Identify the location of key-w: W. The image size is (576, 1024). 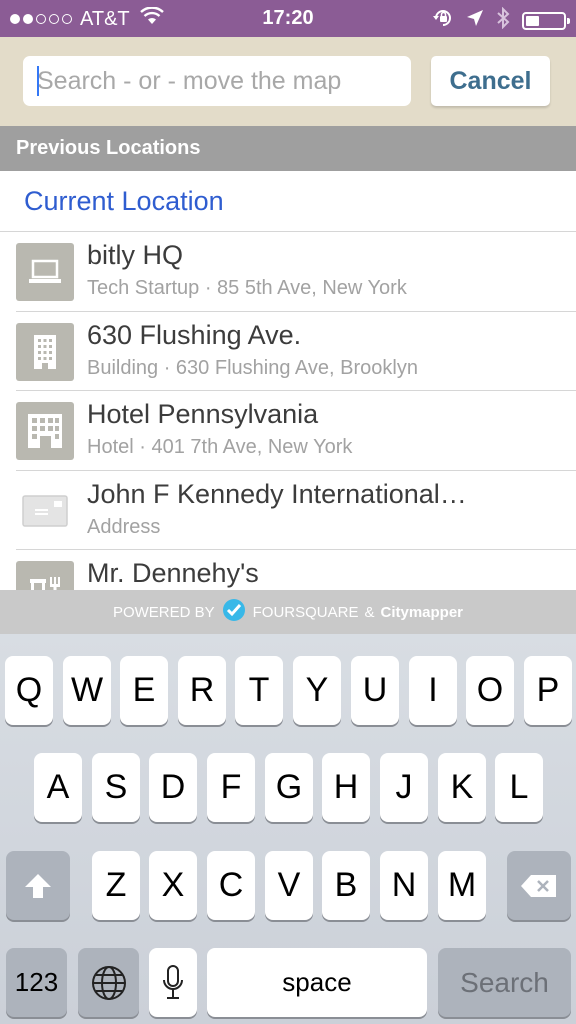
(87, 690).